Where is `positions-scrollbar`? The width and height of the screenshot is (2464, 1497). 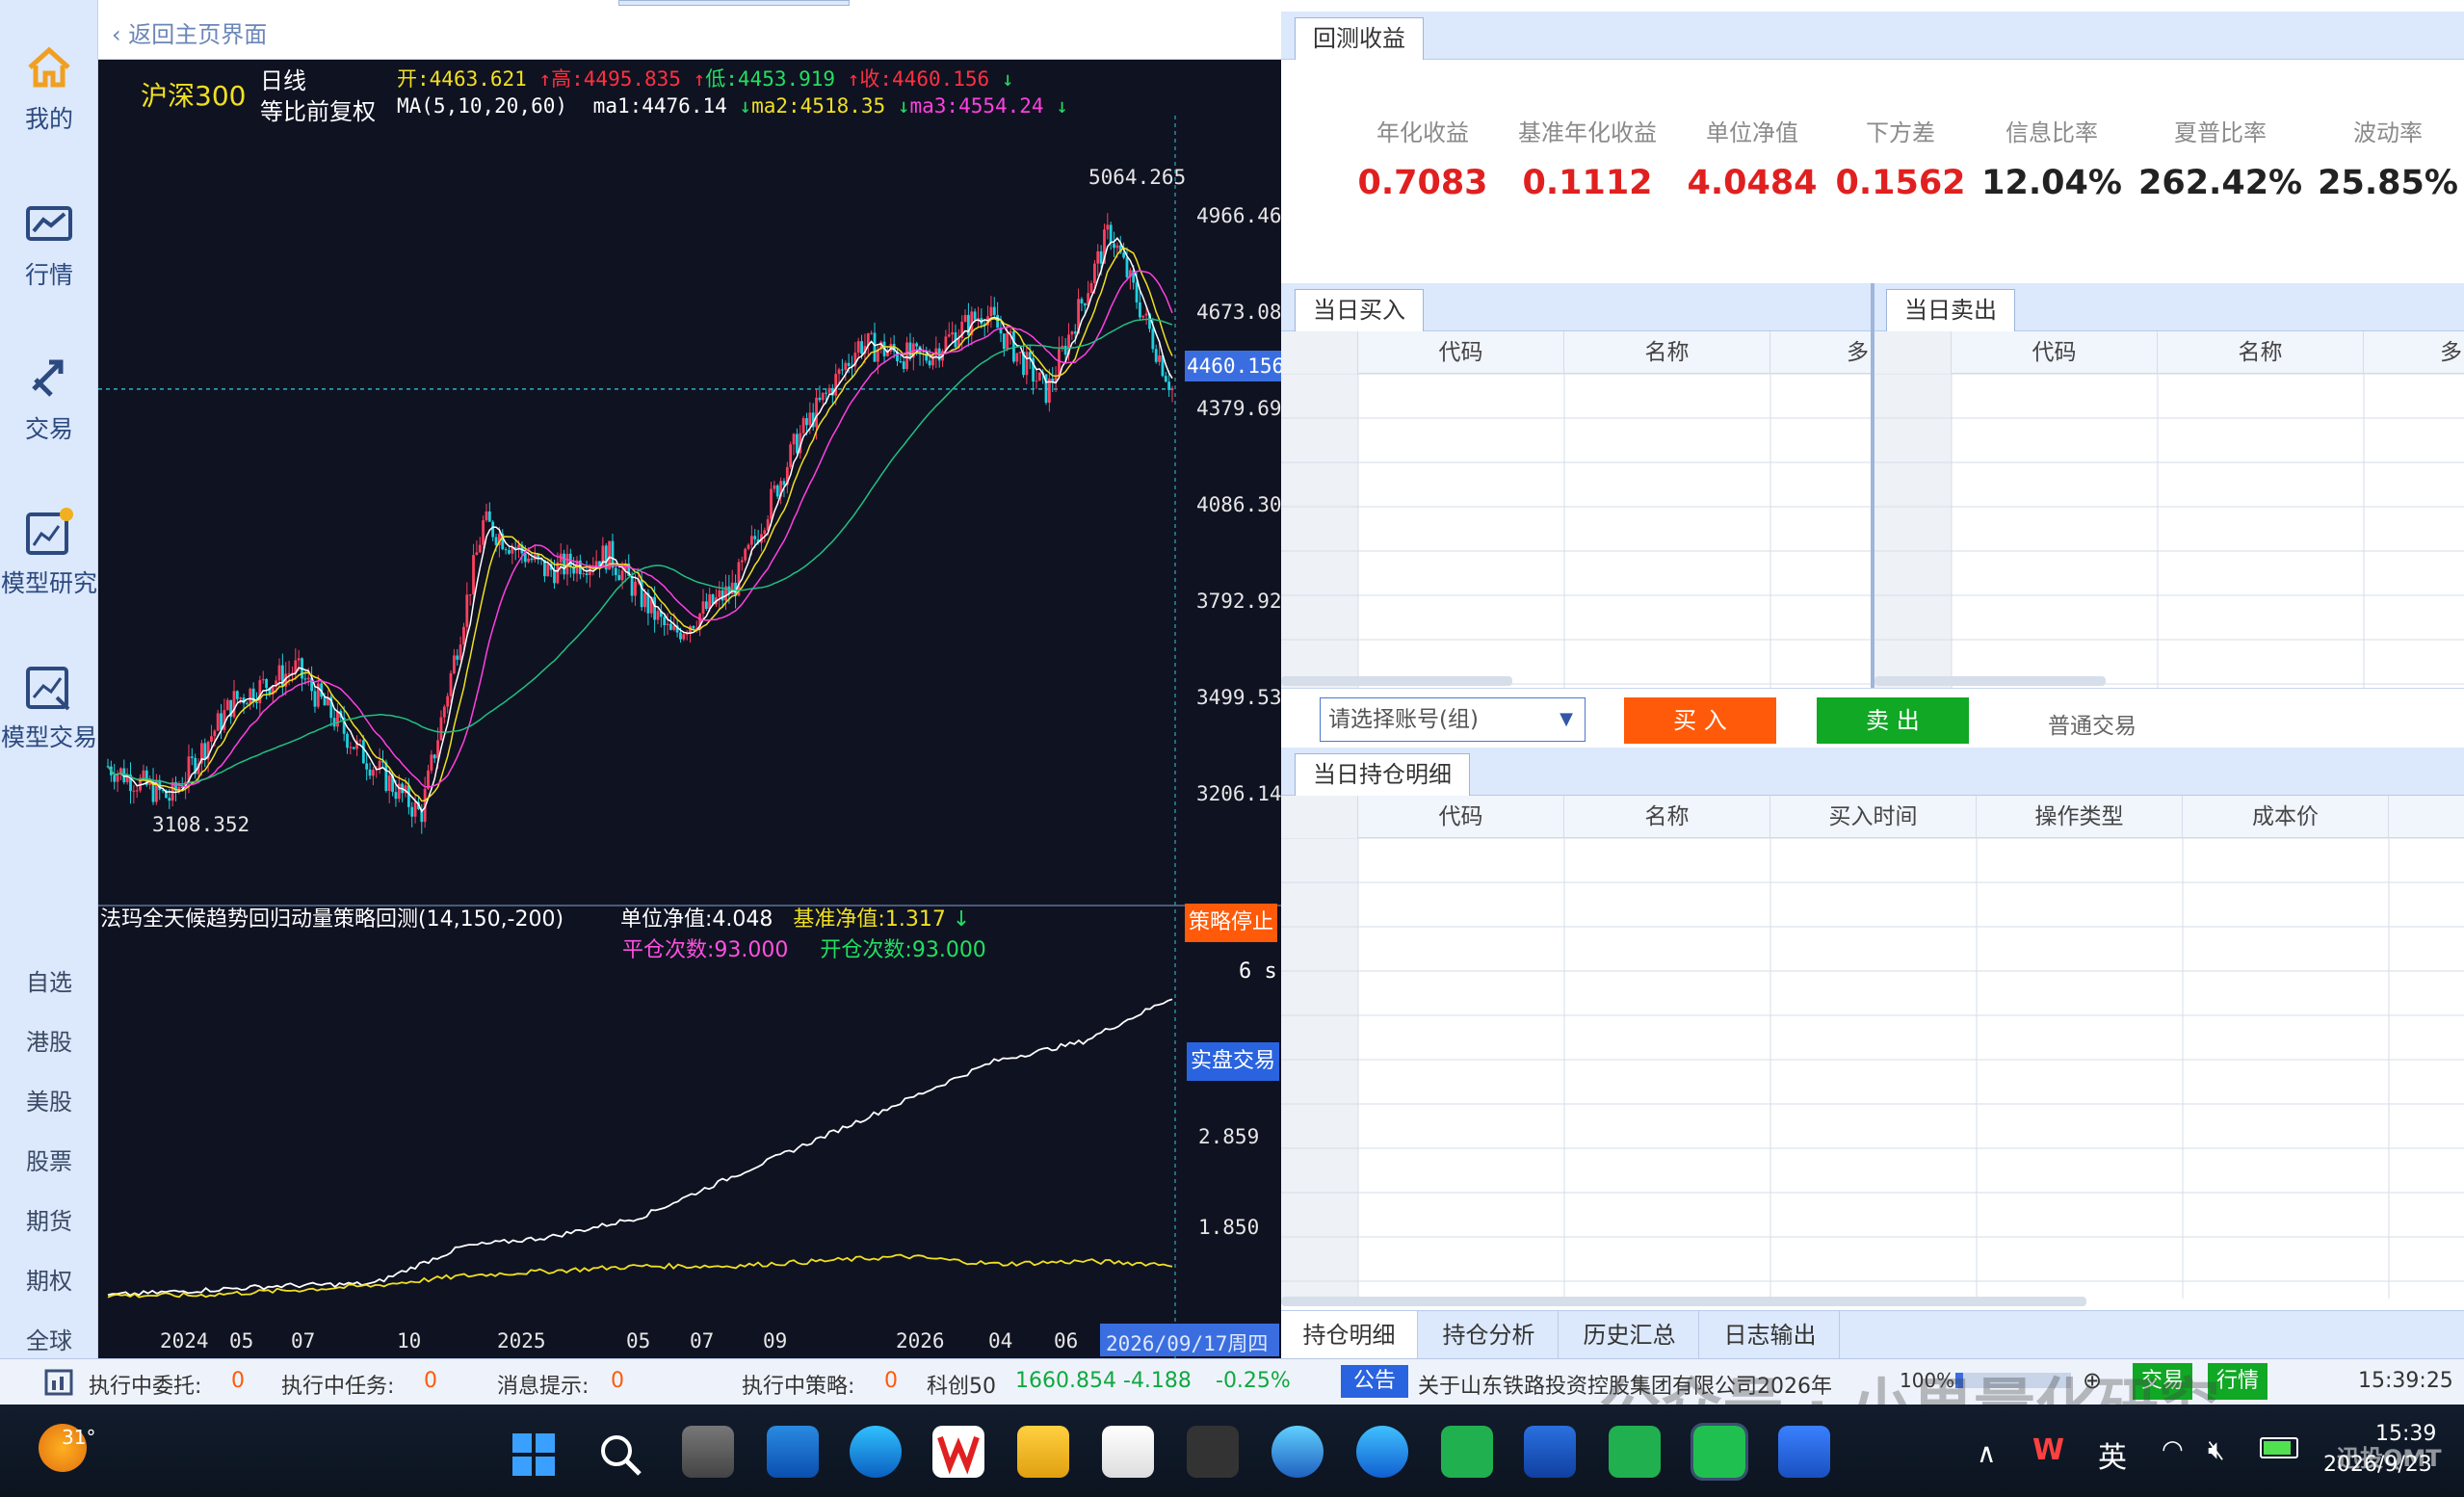 positions-scrollbar is located at coordinates (1683, 1301).